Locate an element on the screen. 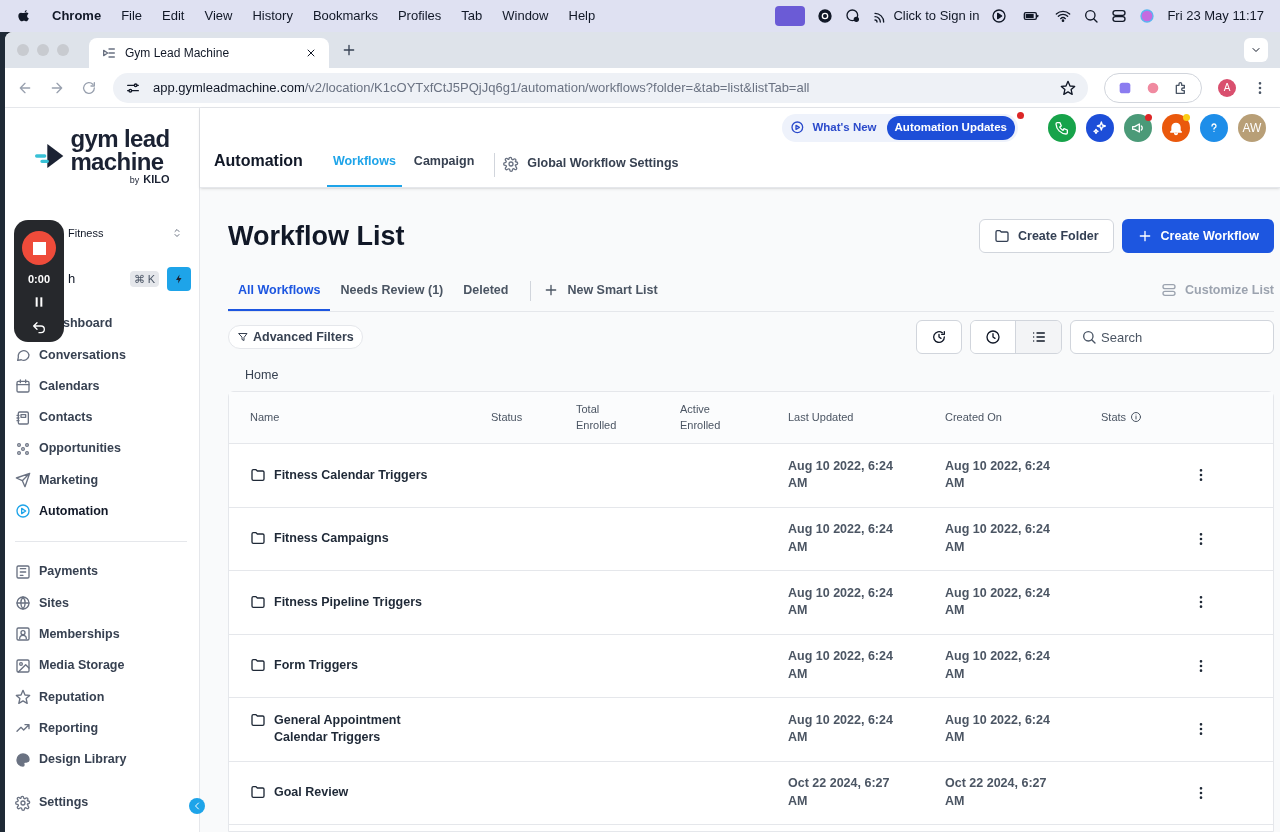 The width and height of the screenshot is (1280, 832). user-card-icon is located at coordinates (23, 634).